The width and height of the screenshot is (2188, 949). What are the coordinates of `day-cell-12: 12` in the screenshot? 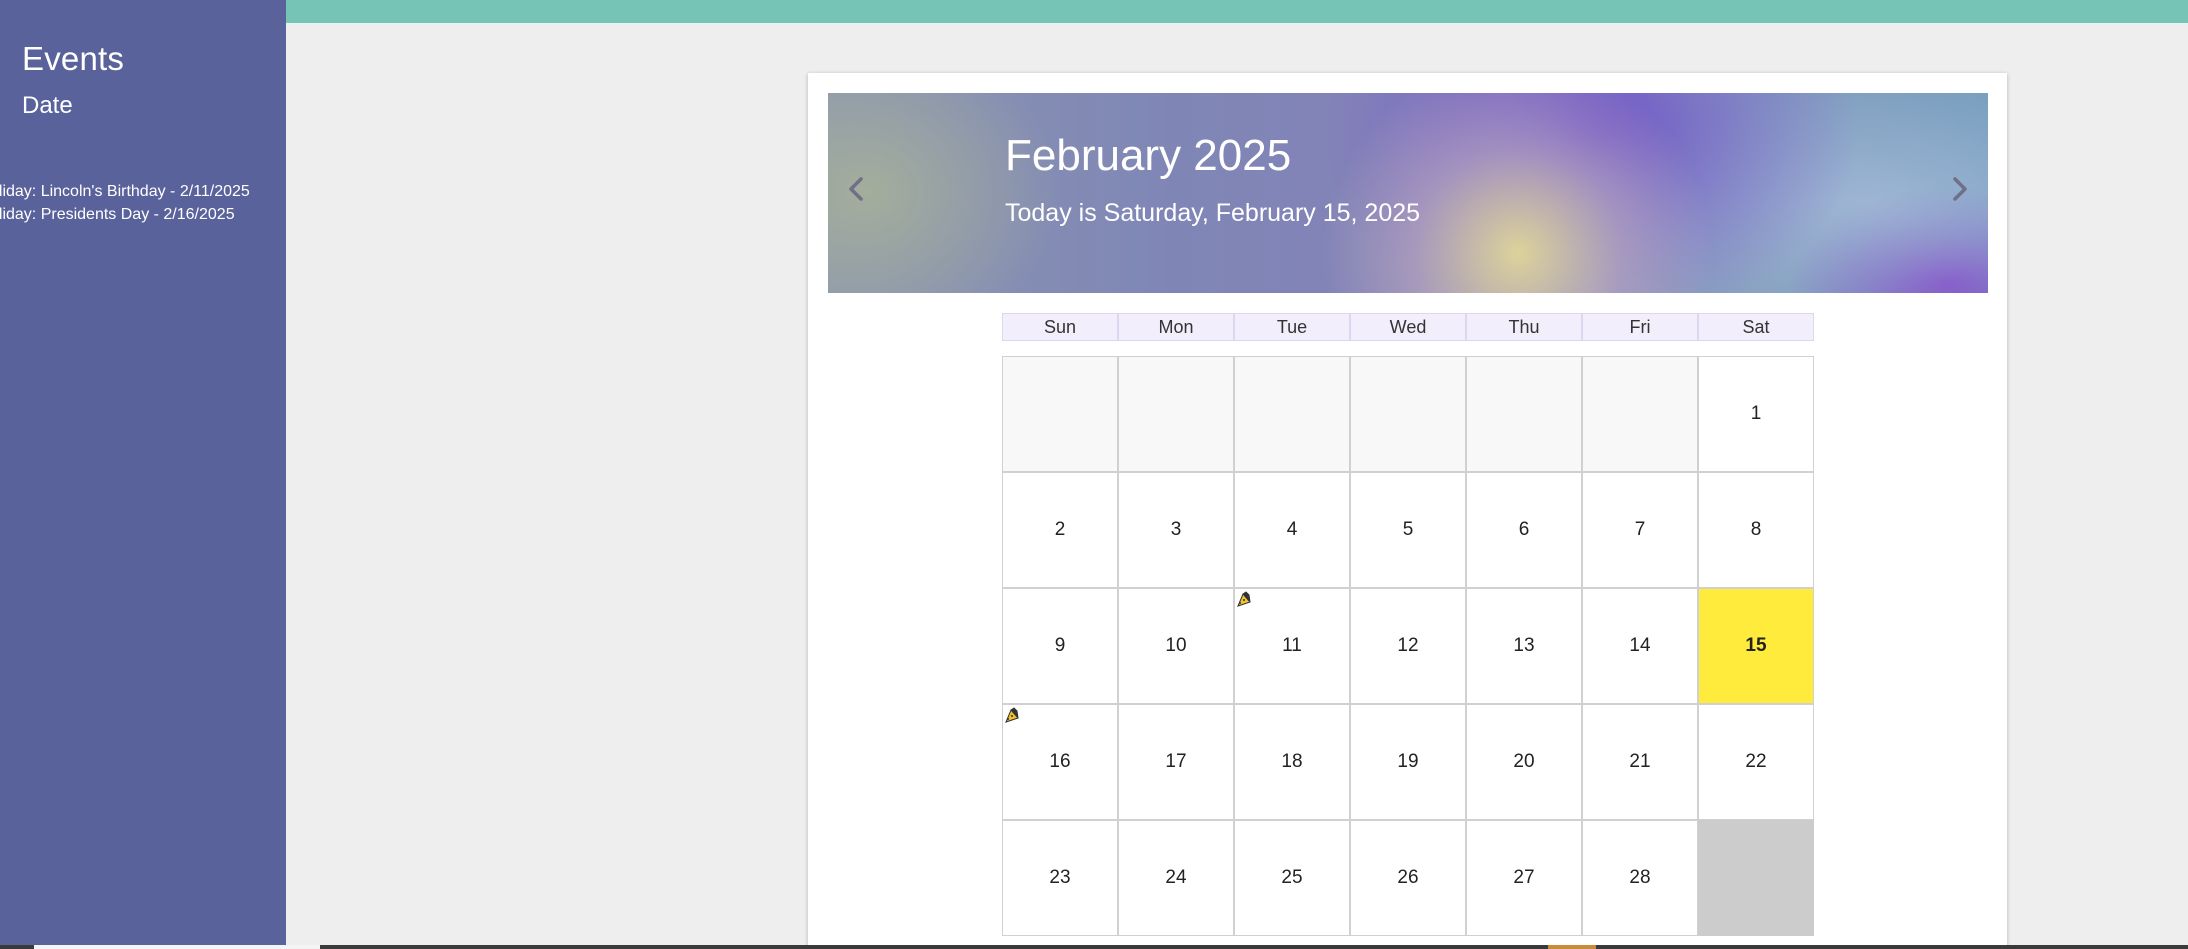 It's located at (1408, 646).